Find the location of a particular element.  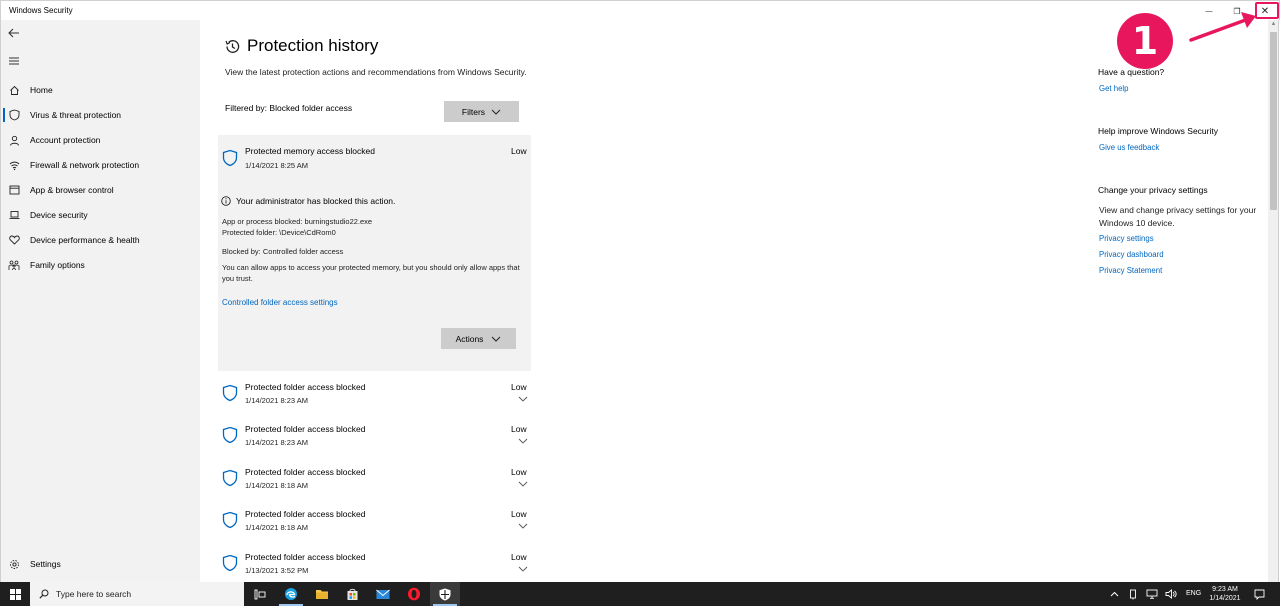

sidebar-item-account-protection: Account protection is located at coordinates (101, 140).